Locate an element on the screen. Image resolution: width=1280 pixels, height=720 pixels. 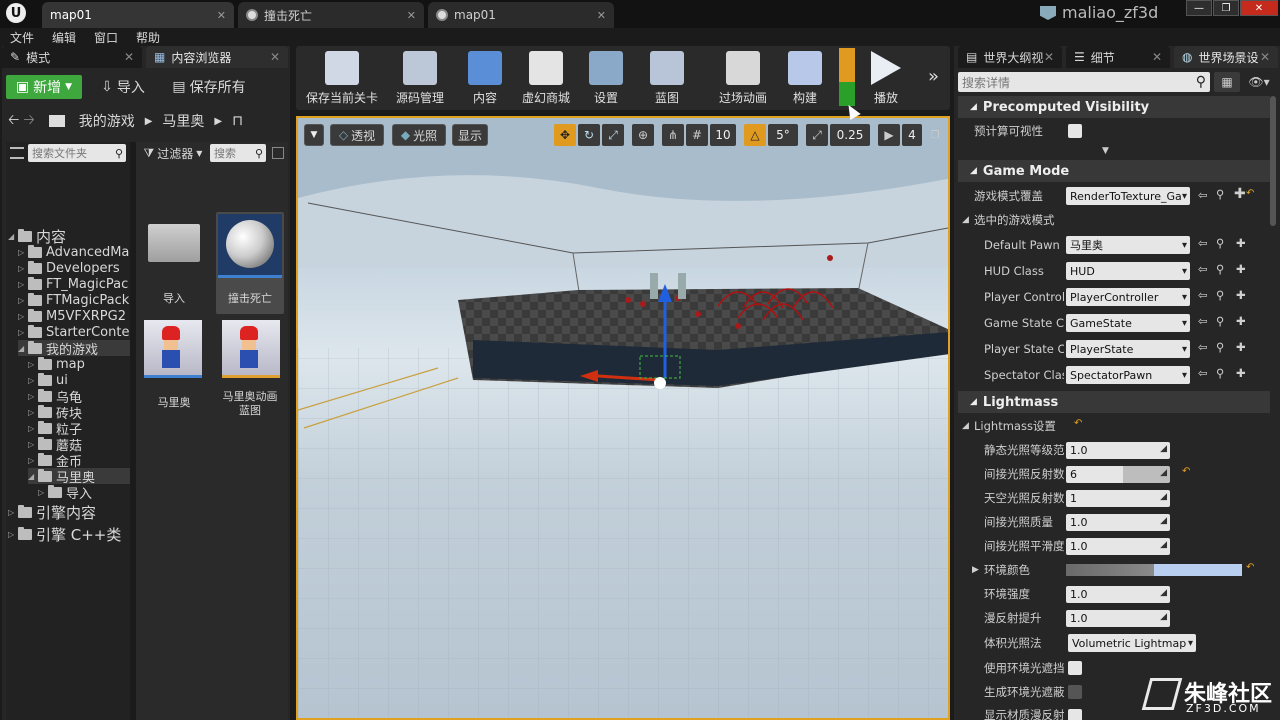
filter-button: ⧩ 过滤器 ▼ is located at coordinates (173, 153).